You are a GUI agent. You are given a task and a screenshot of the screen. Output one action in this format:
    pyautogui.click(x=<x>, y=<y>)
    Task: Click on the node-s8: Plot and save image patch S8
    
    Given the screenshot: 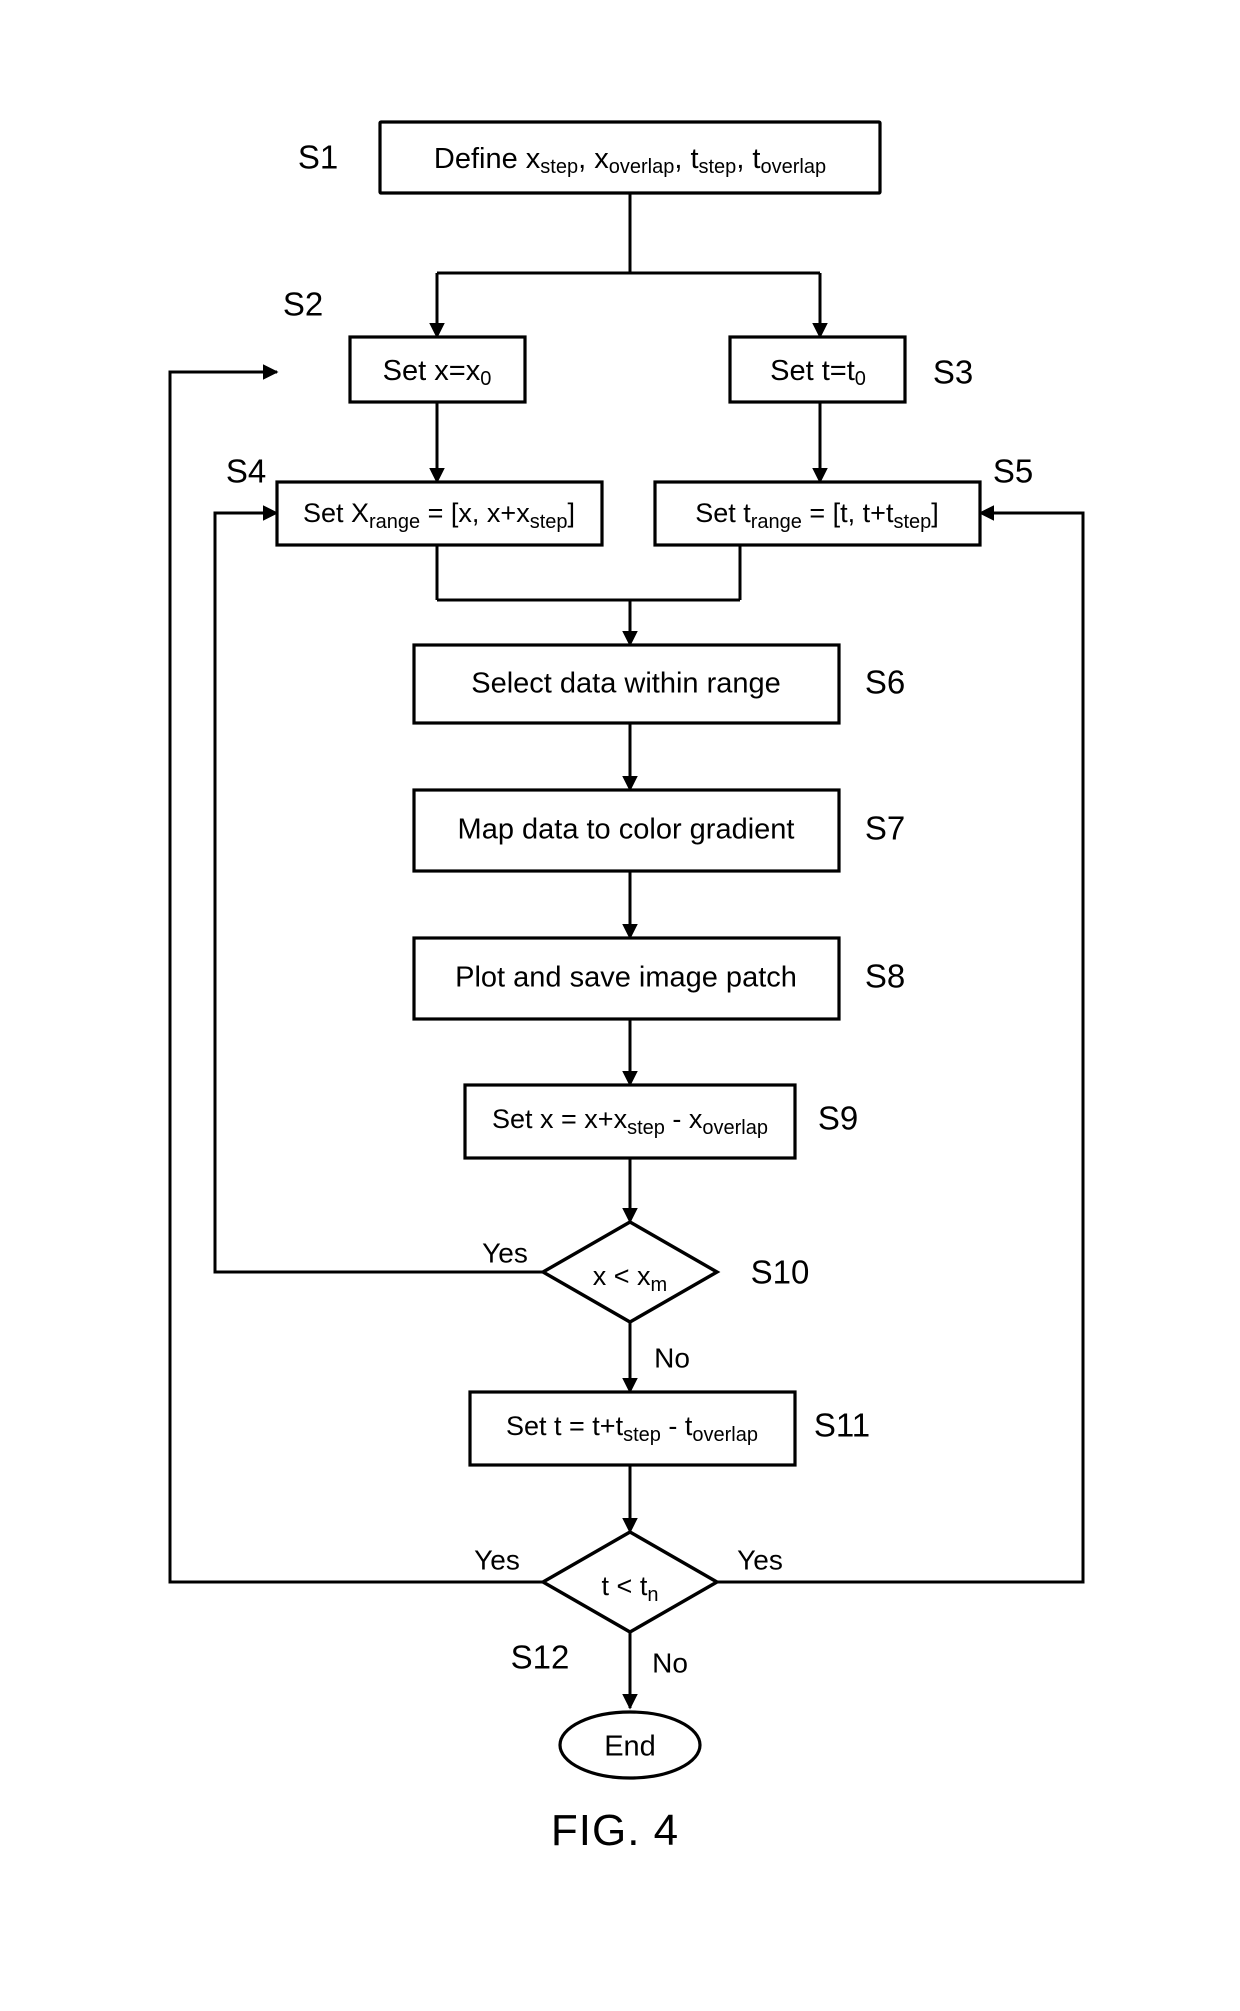 What is the action you would take?
    pyautogui.click(x=658, y=978)
    